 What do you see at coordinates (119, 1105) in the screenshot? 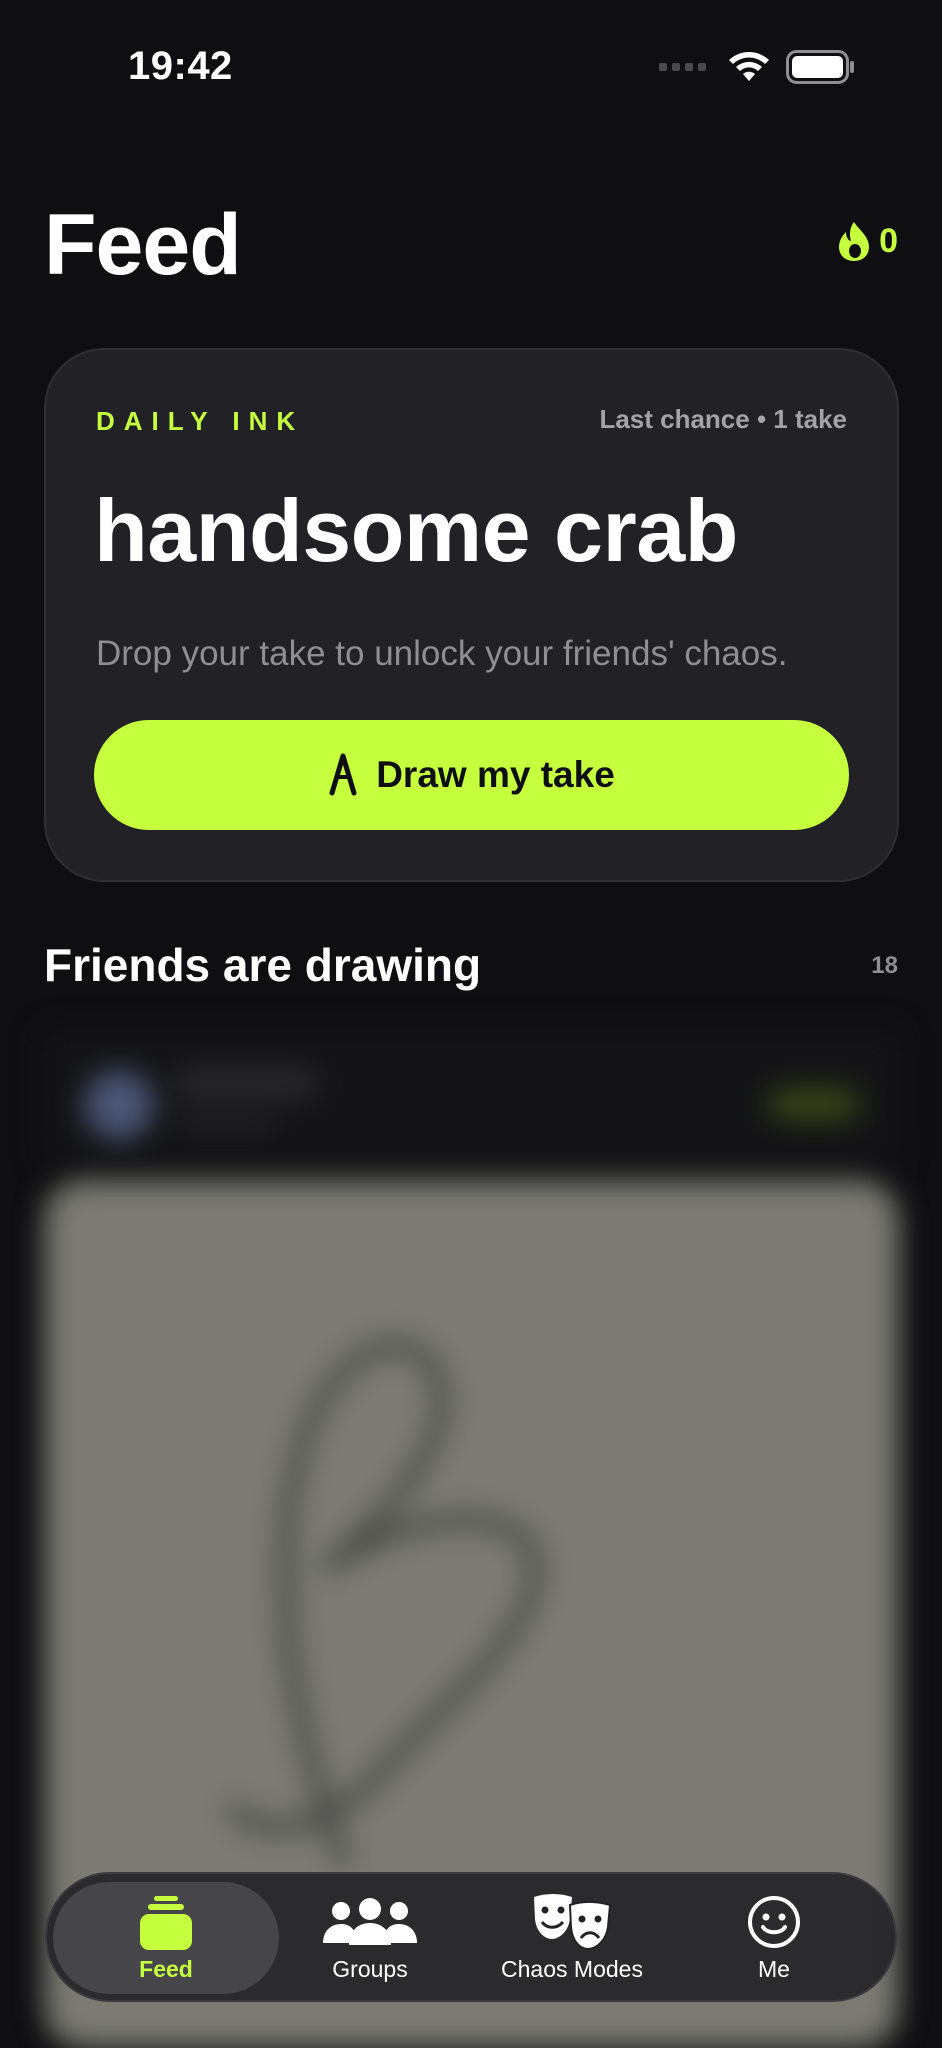
I see `avatar` at bounding box center [119, 1105].